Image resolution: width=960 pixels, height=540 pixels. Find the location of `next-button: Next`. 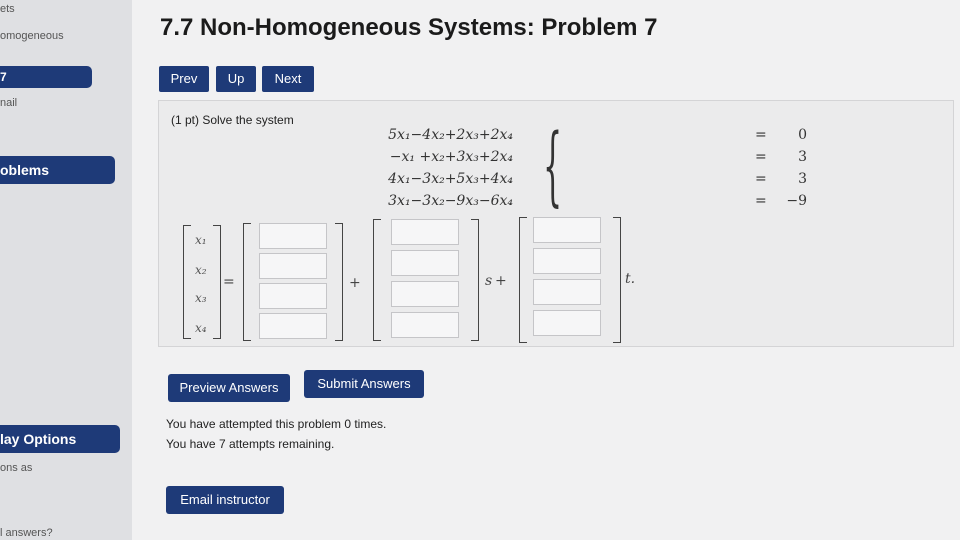

next-button: Next is located at coordinates (288, 79).